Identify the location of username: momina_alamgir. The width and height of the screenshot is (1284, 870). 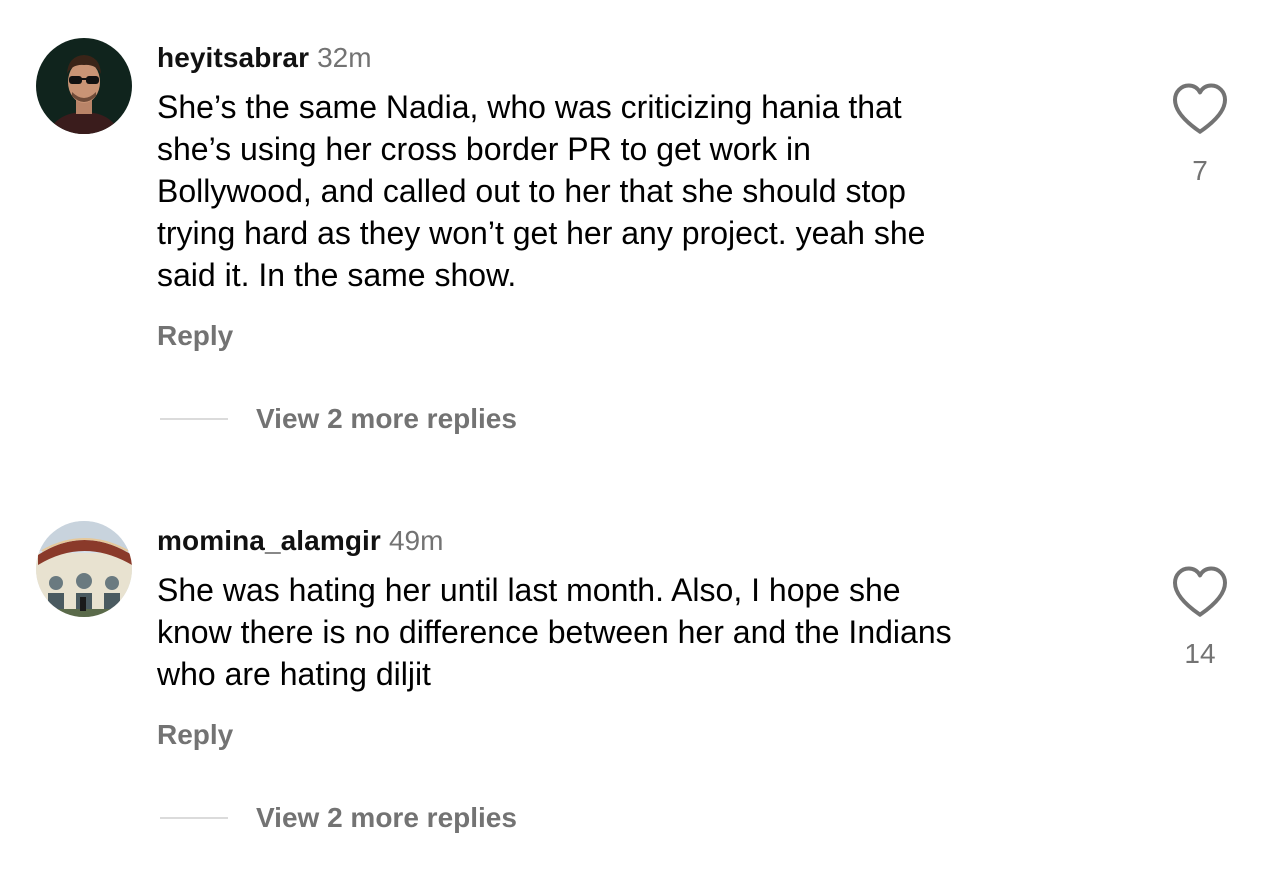
(269, 540).